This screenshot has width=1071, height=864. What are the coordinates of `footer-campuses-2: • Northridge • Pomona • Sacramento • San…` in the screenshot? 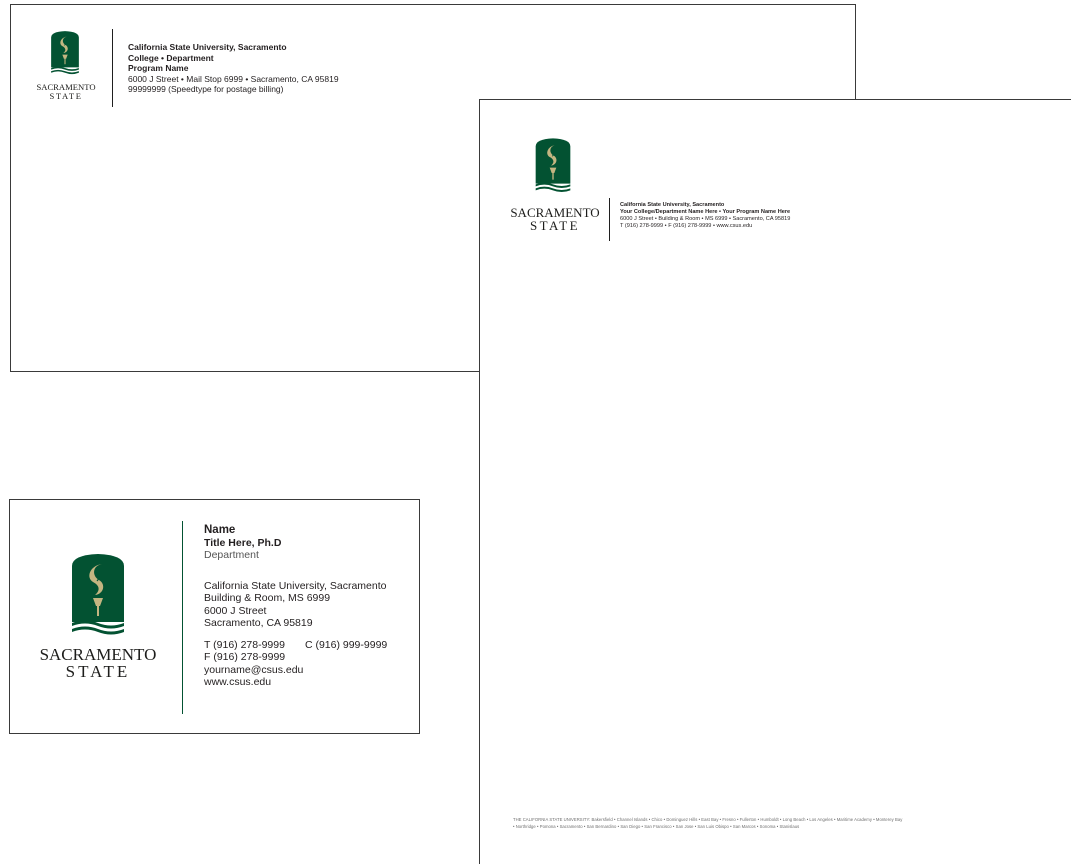 It's located at (656, 827).